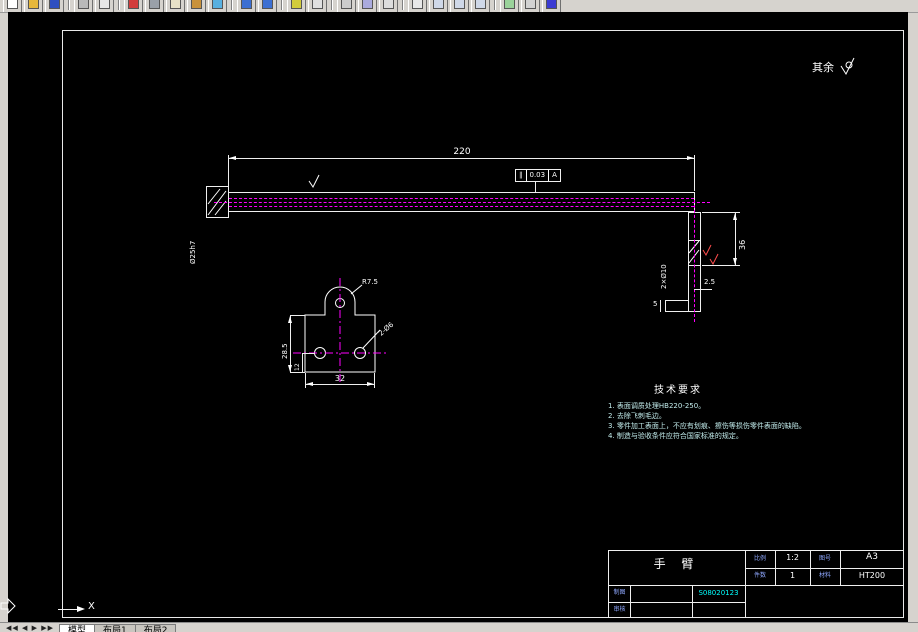 The width and height of the screenshot is (918, 632). I want to click on tech-req-item: 2. 去除飞刺毛边。, so click(637, 416).